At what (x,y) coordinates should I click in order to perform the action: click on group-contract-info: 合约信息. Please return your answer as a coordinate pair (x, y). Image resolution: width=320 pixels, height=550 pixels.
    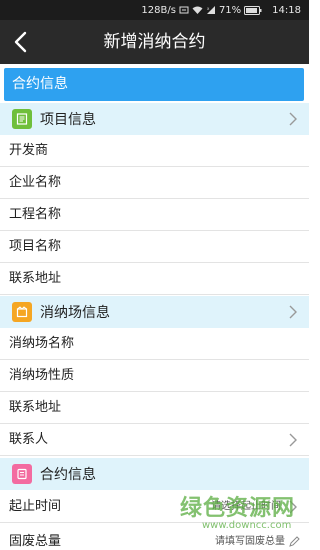
    Looking at the image, I should click on (154, 474).